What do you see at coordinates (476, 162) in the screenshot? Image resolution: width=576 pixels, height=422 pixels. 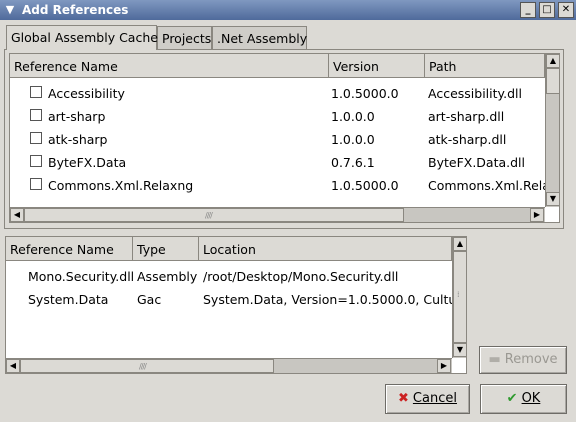 I see `reference-path: ByteFX.Data.dll` at bounding box center [476, 162].